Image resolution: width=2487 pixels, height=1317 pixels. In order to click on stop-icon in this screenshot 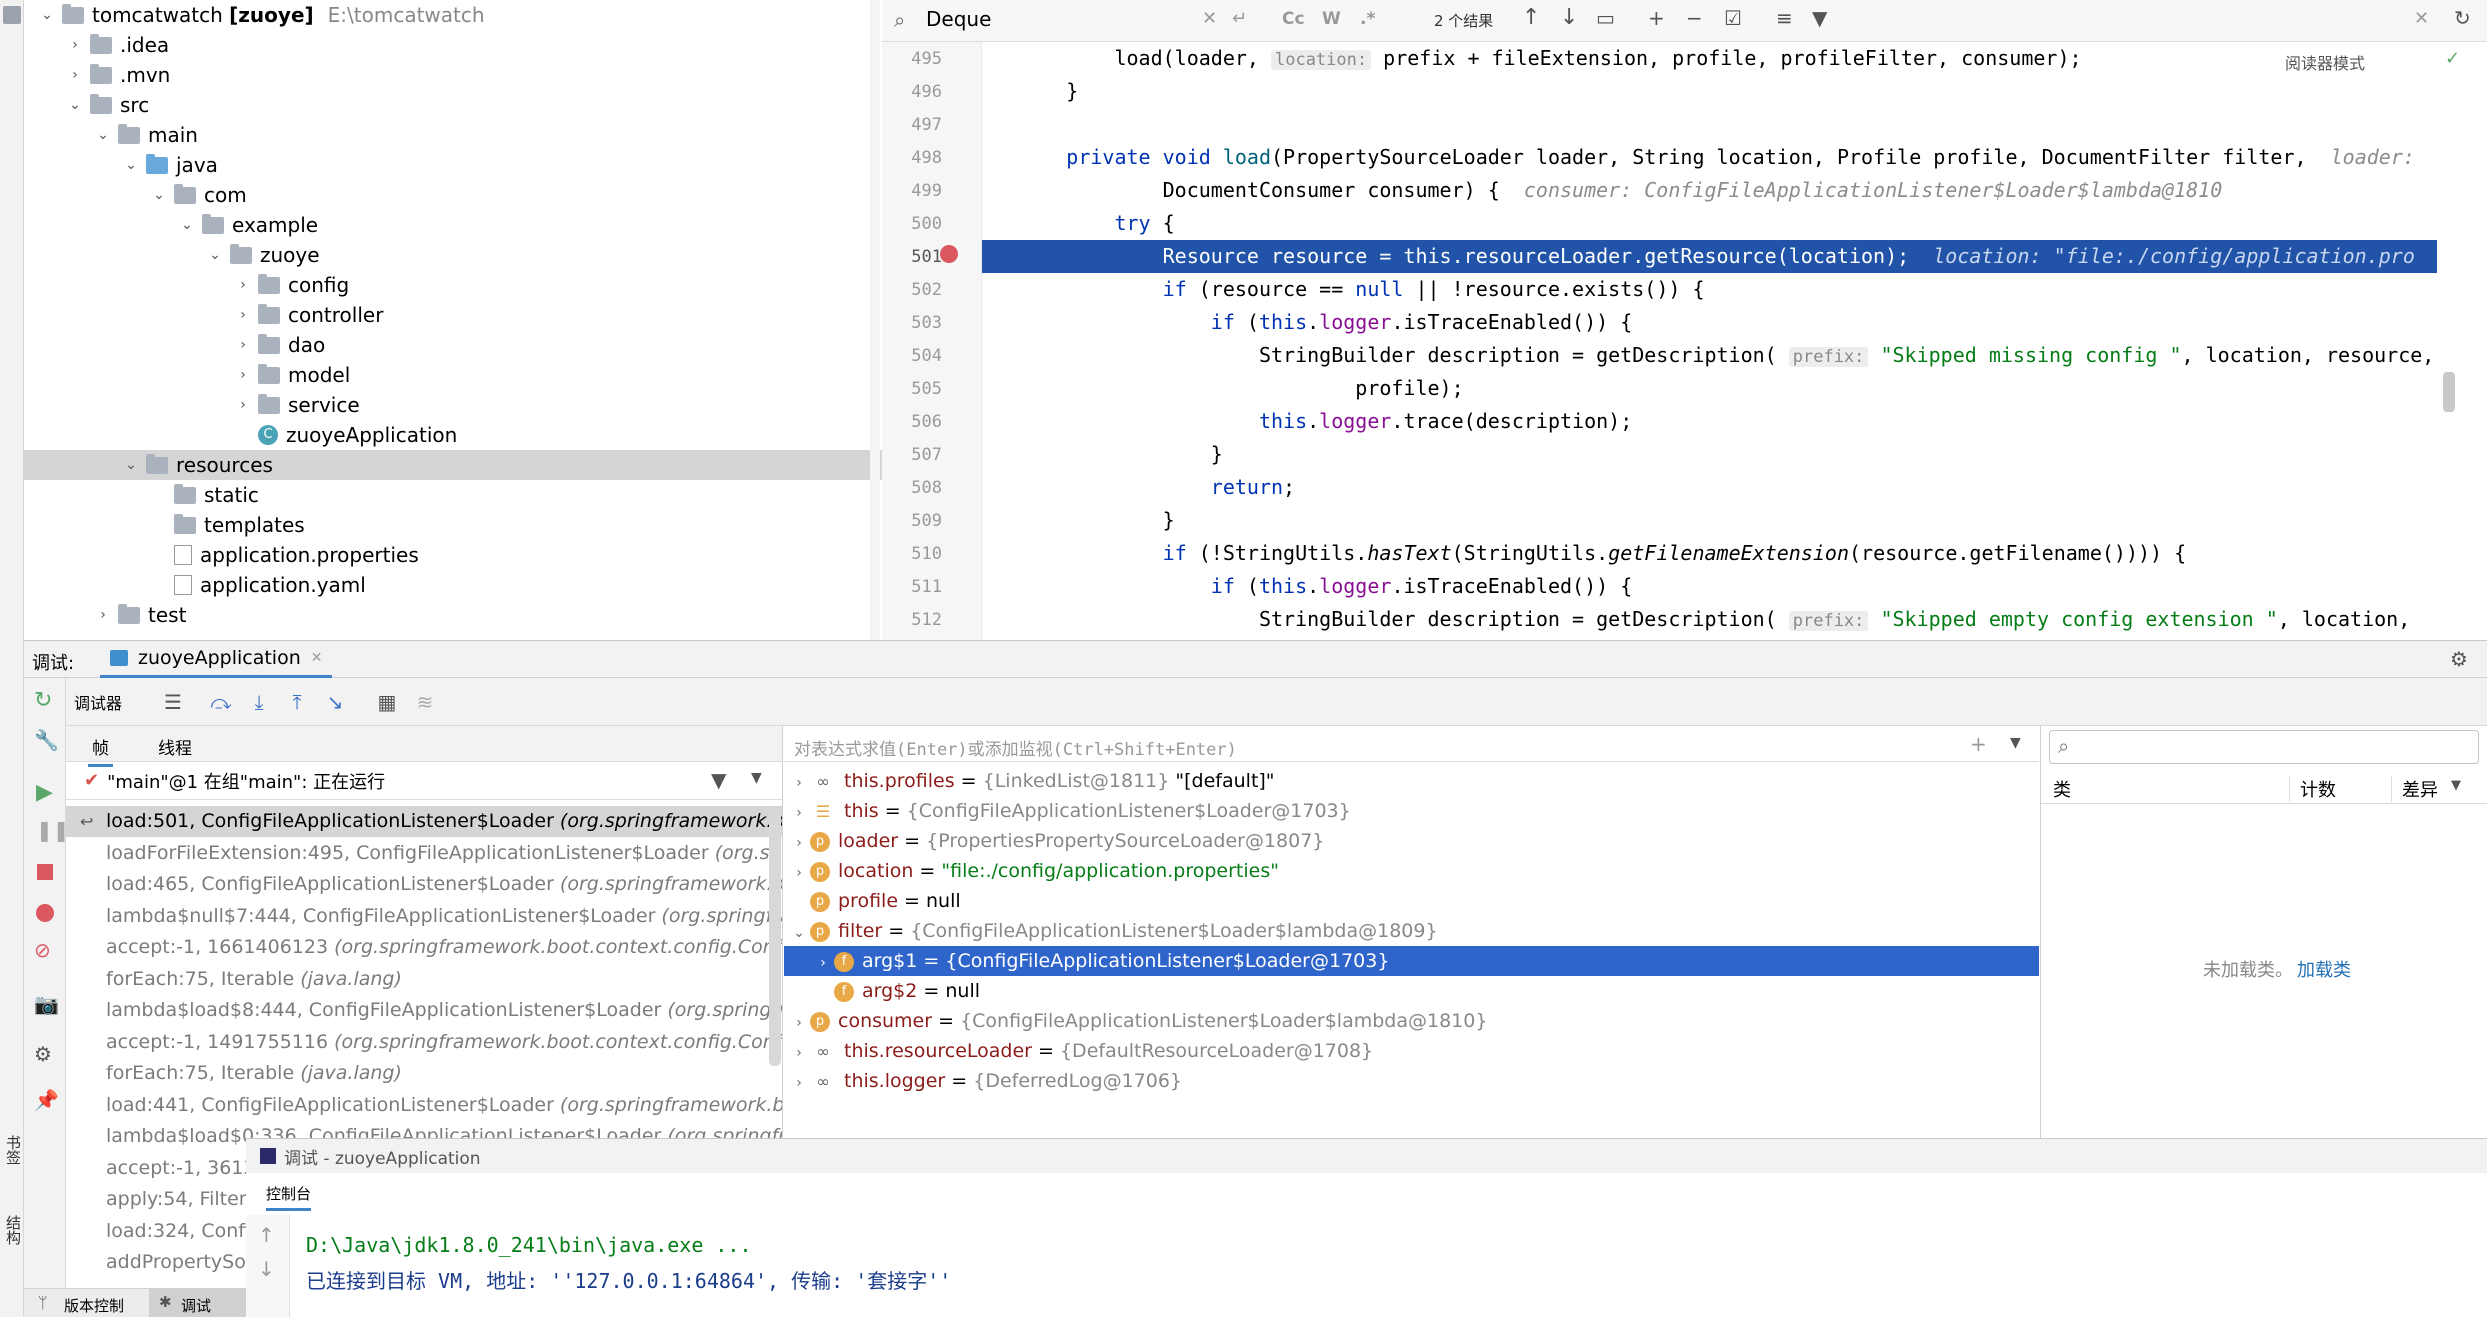, I will do `click(45, 872)`.